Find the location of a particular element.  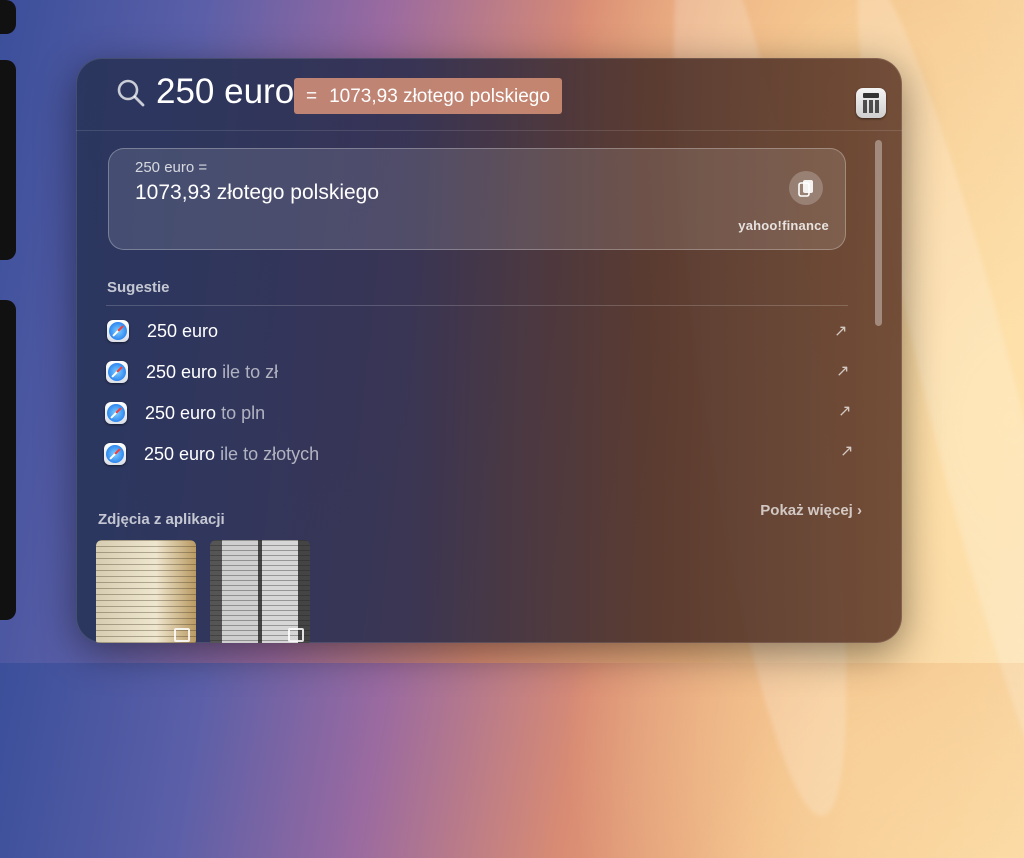

suggestion-item: 250 euro ile to złotych is located at coordinates (211, 454).